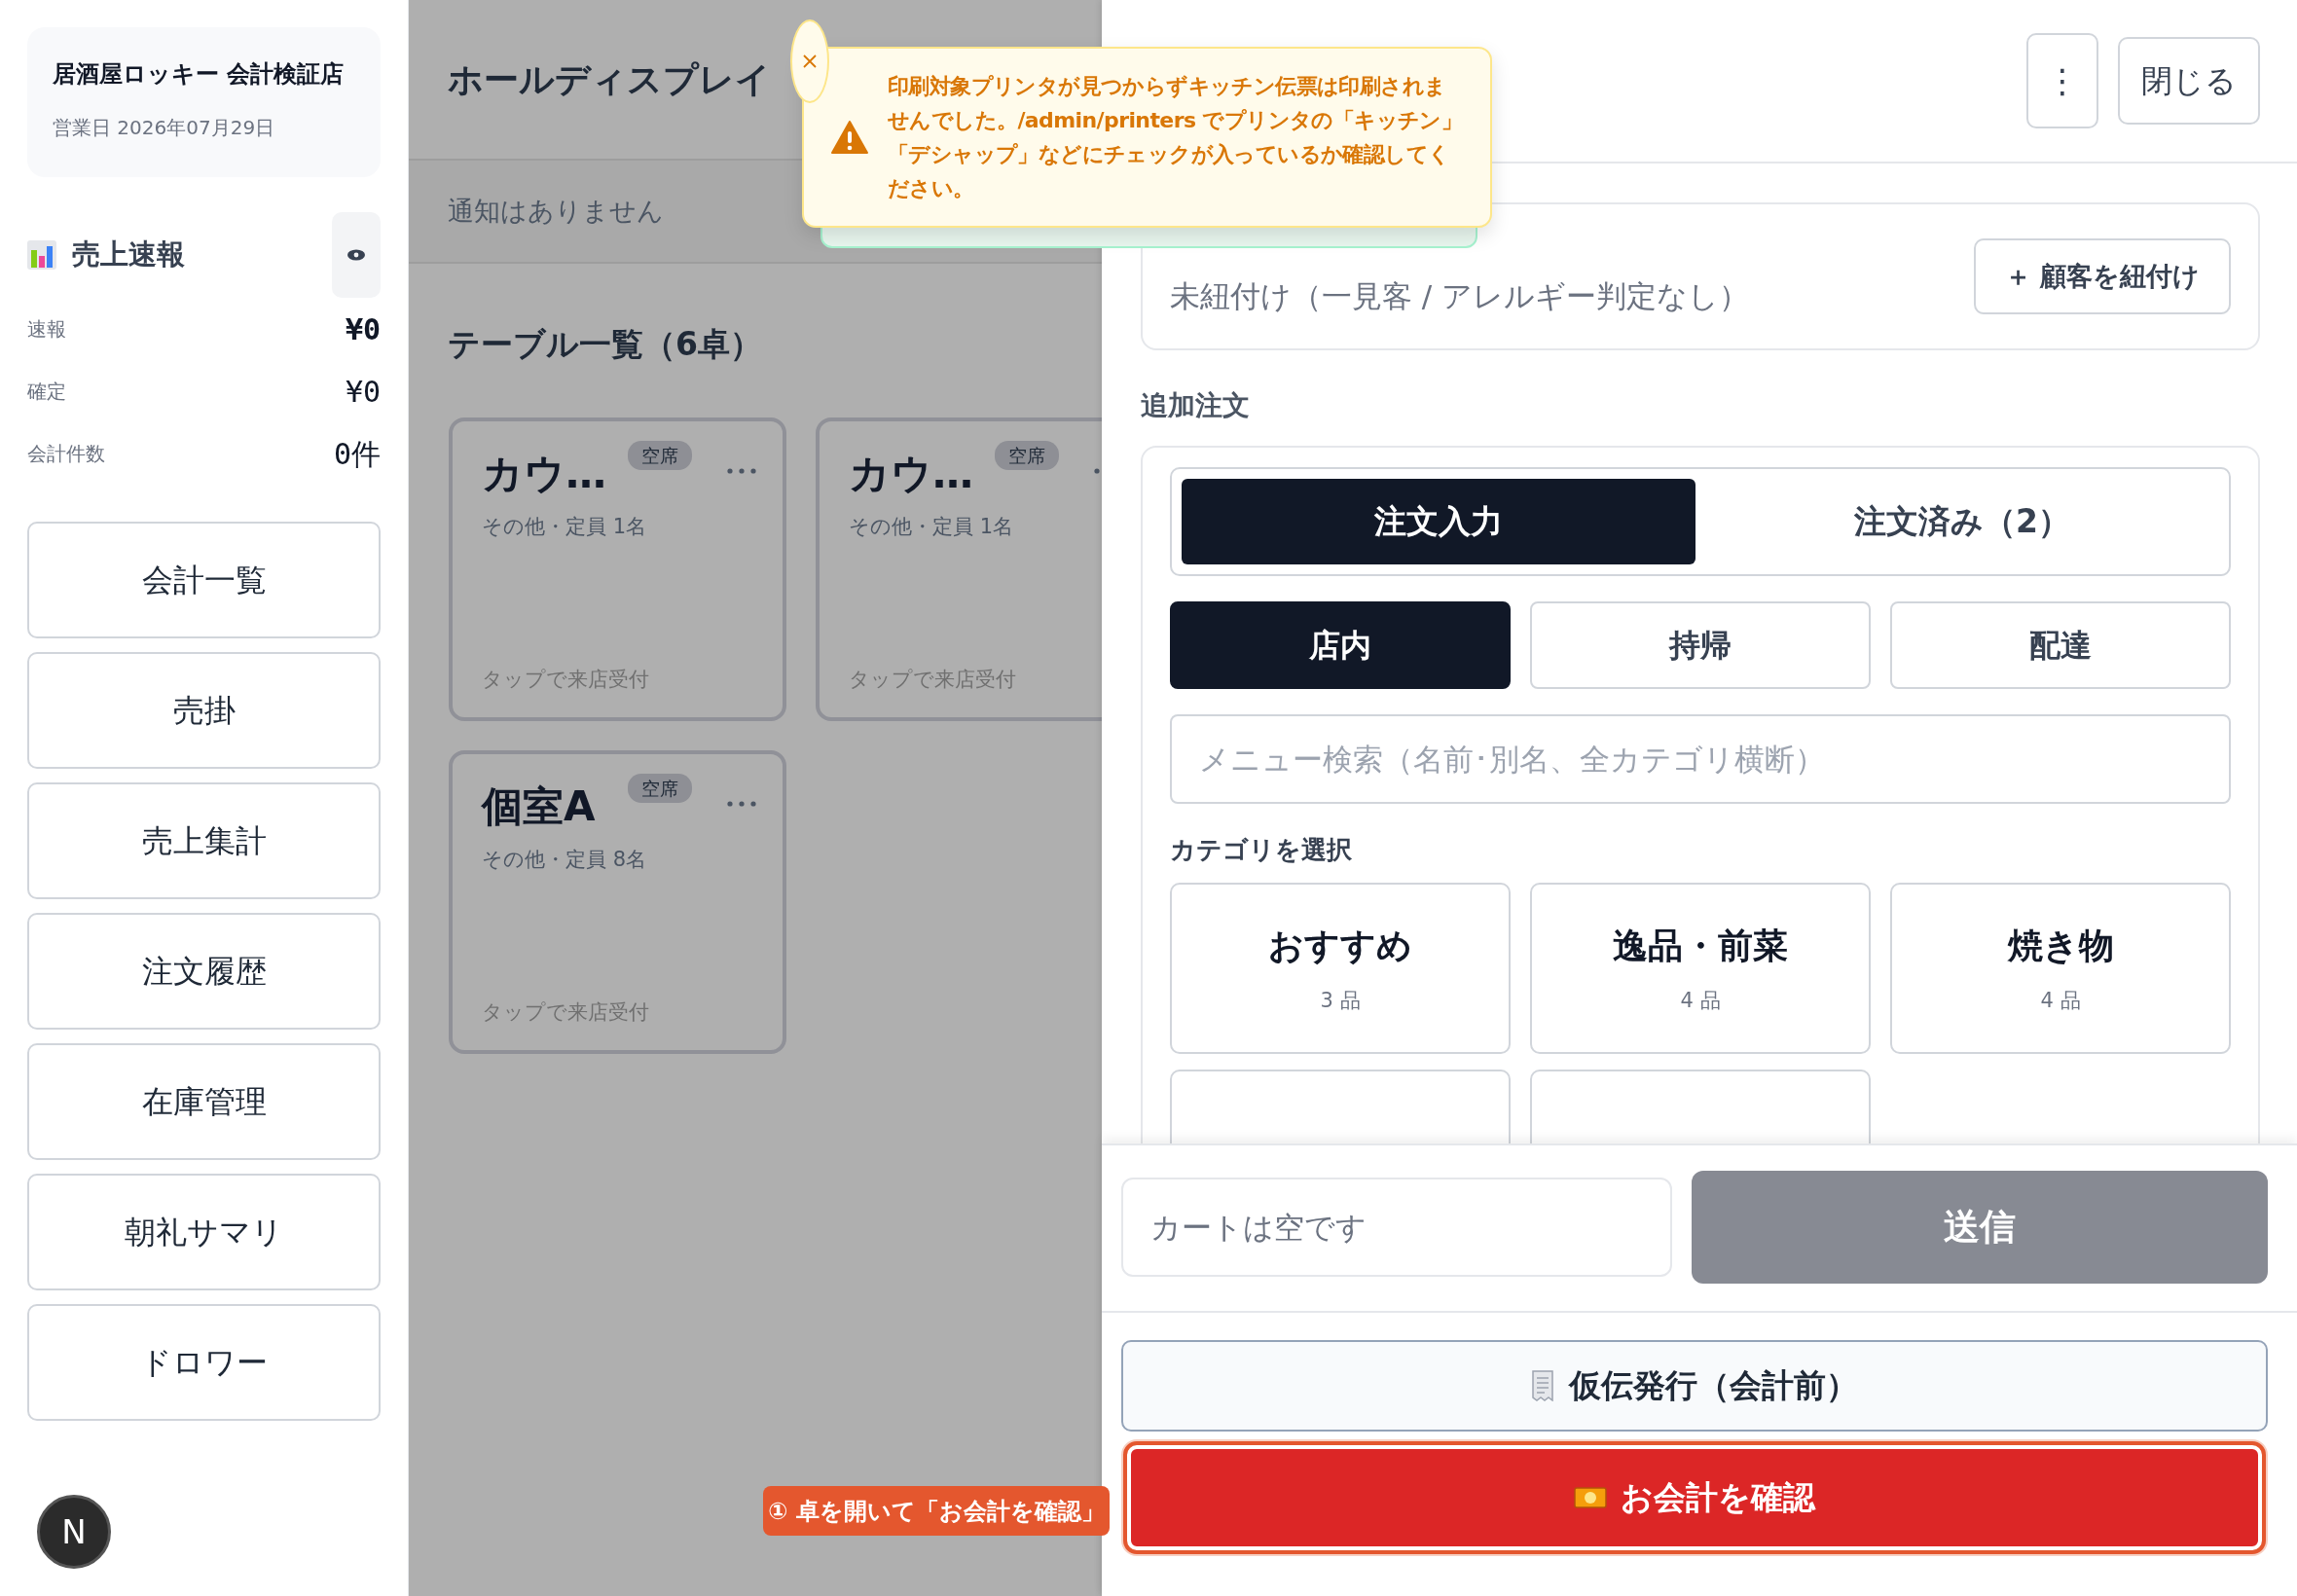  Describe the element at coordinates (1438, 522) in the screenshot. I see `tab: 注文入力` at that location.